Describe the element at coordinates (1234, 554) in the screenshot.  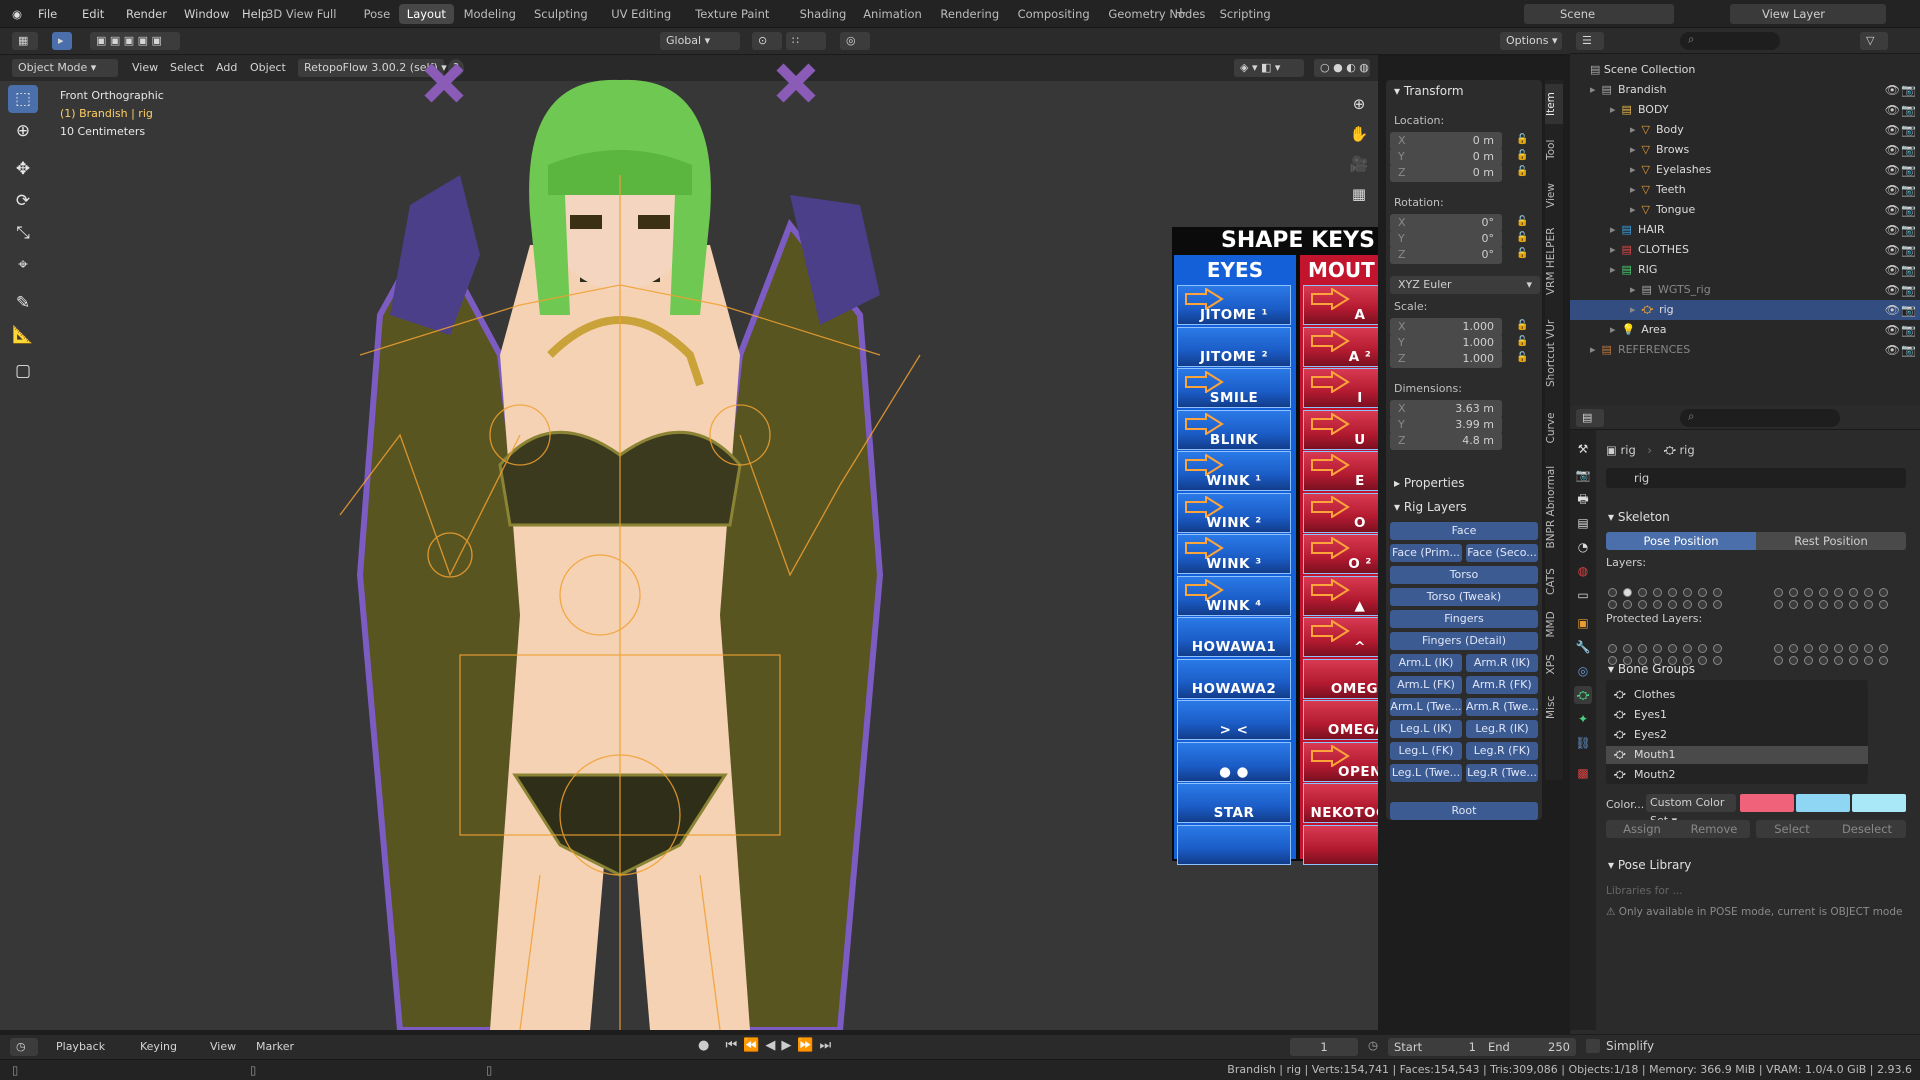
I see `shape-key-eyes: WINK ³` at that location.